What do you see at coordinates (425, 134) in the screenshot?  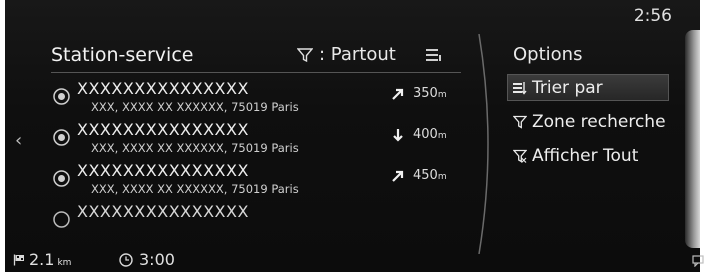 I see `distance-value: 400` at bounding box center [425, 134].